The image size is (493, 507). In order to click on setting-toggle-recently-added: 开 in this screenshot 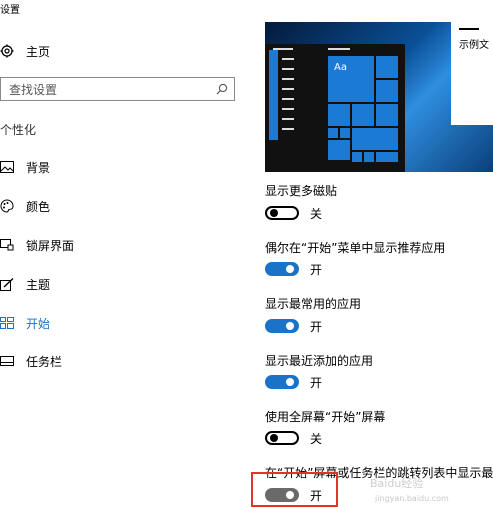, I will do `click(293, 382)`.